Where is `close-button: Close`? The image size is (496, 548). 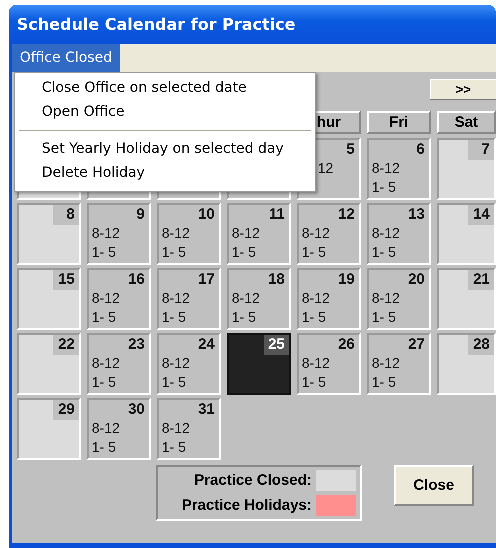
close-button: Close is located at coordinates (434, 485).